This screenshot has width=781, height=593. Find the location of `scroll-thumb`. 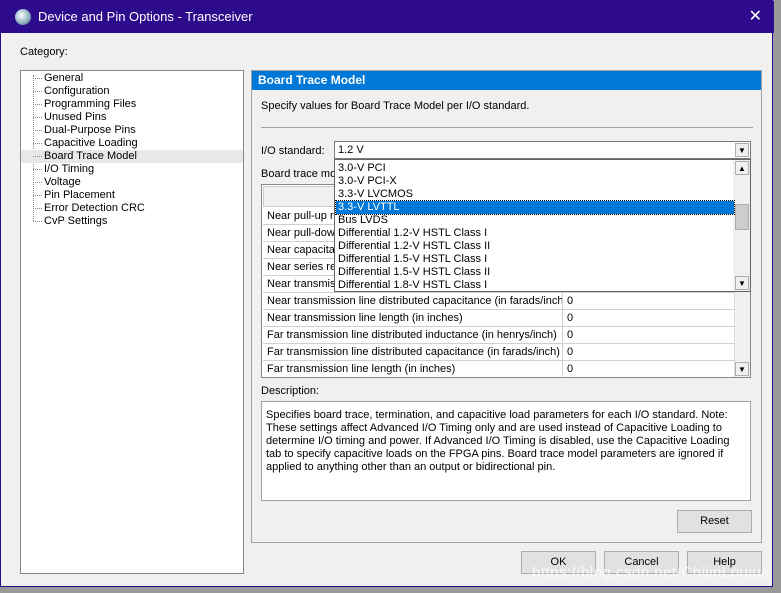

scroll-thumb is located at coordinates (742, 217).